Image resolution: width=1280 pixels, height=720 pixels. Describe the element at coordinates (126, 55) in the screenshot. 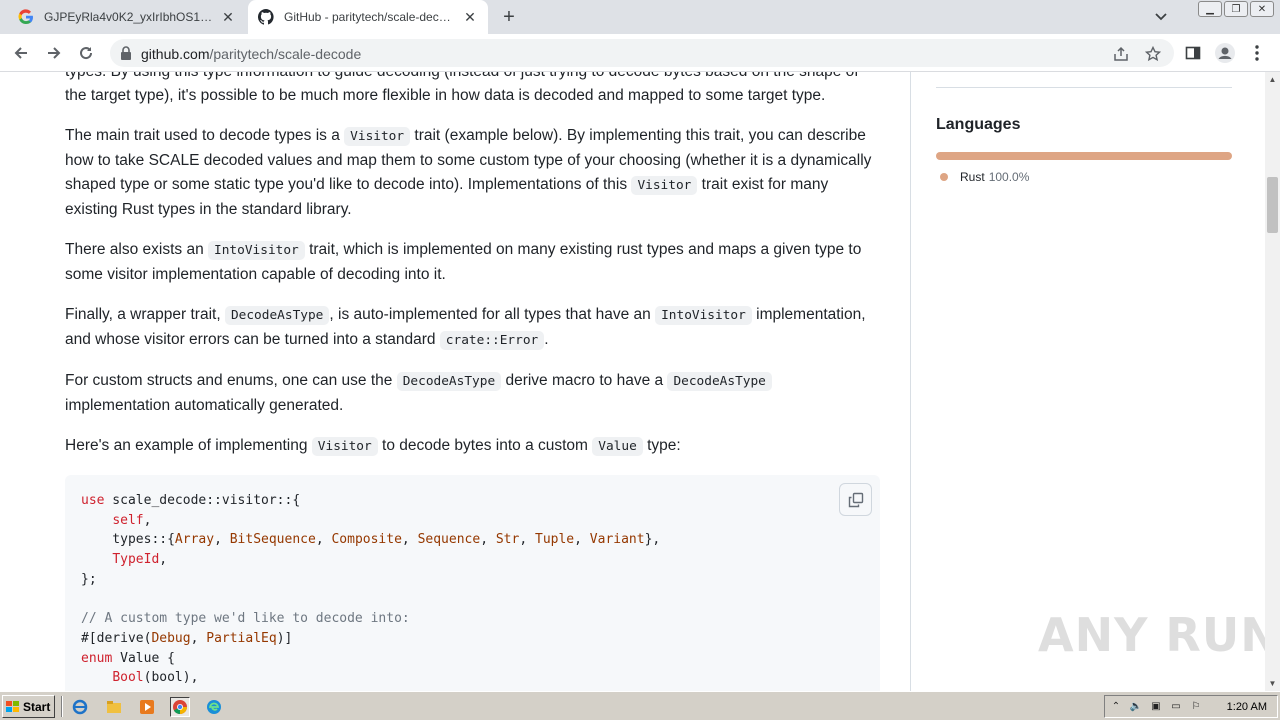

I see `lock-icon` at that location.